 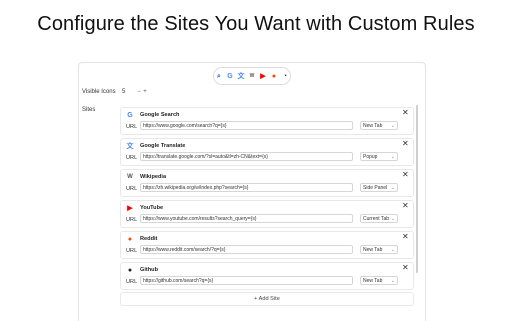 What do you see at coordinates (267, 299) in the screenshot?
I see `add-site-button: + Add Site` at bounding box center [267, 299].